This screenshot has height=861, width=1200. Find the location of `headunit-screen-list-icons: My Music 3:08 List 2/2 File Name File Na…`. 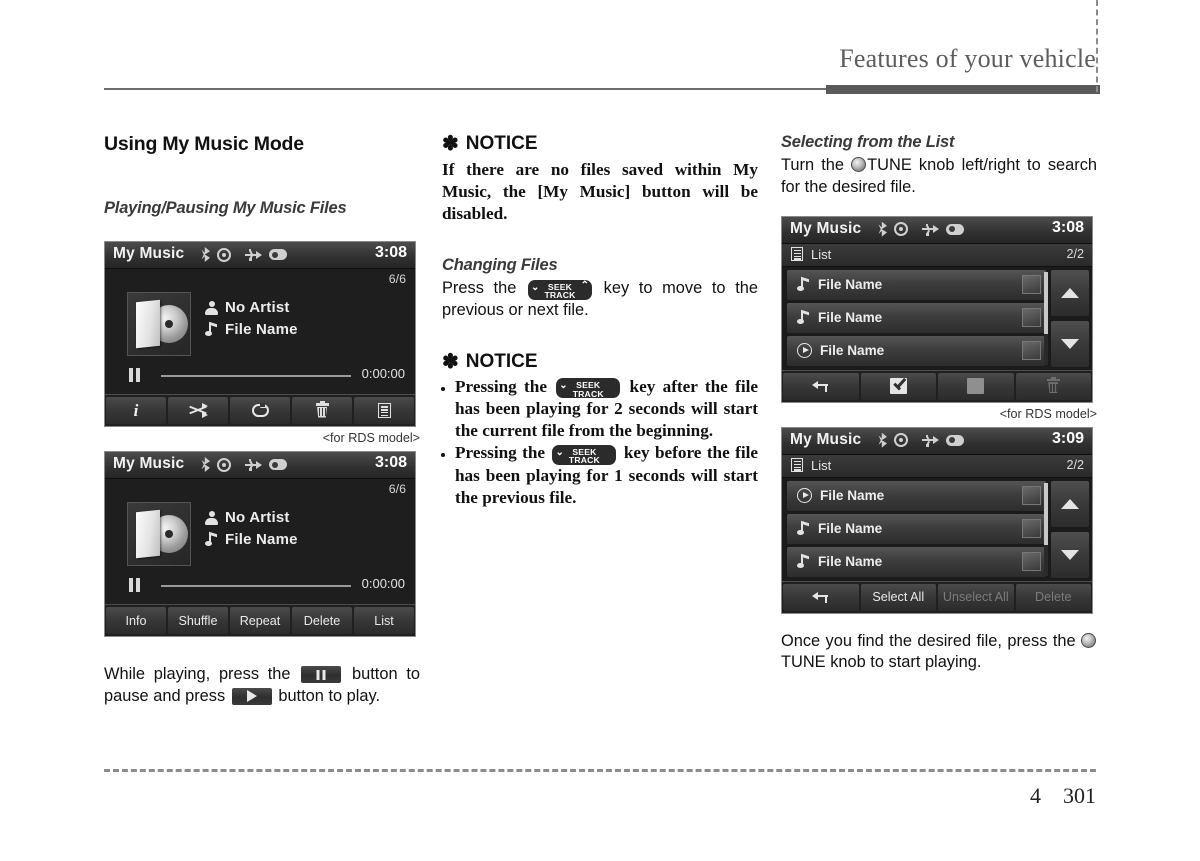

headunit-screen-list-icons: My Music 3:08 List 2/2 File Name File Na… is located at coordinates (937, 309).